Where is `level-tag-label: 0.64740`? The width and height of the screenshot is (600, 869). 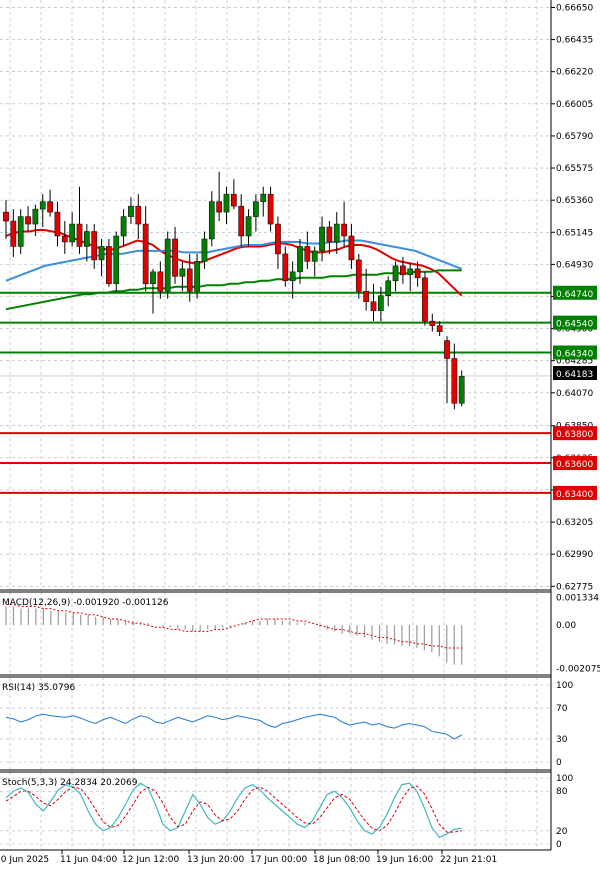 level-tag-label: 0.64740 is located at coordinates (574, 295).